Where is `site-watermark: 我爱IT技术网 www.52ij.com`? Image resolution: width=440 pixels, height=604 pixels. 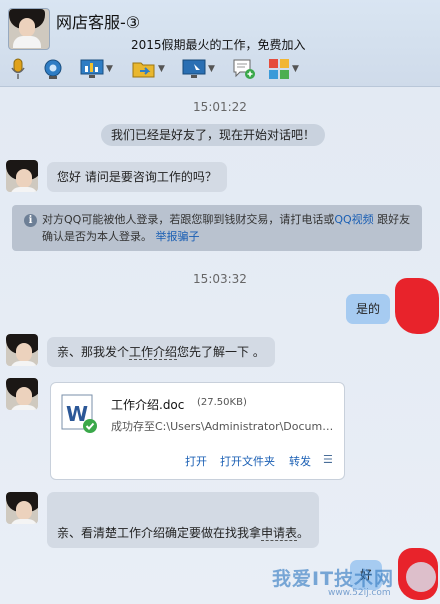
site-watermark: 我爱IT技术网 www.52ij.com is located at coordinates (354, 582).